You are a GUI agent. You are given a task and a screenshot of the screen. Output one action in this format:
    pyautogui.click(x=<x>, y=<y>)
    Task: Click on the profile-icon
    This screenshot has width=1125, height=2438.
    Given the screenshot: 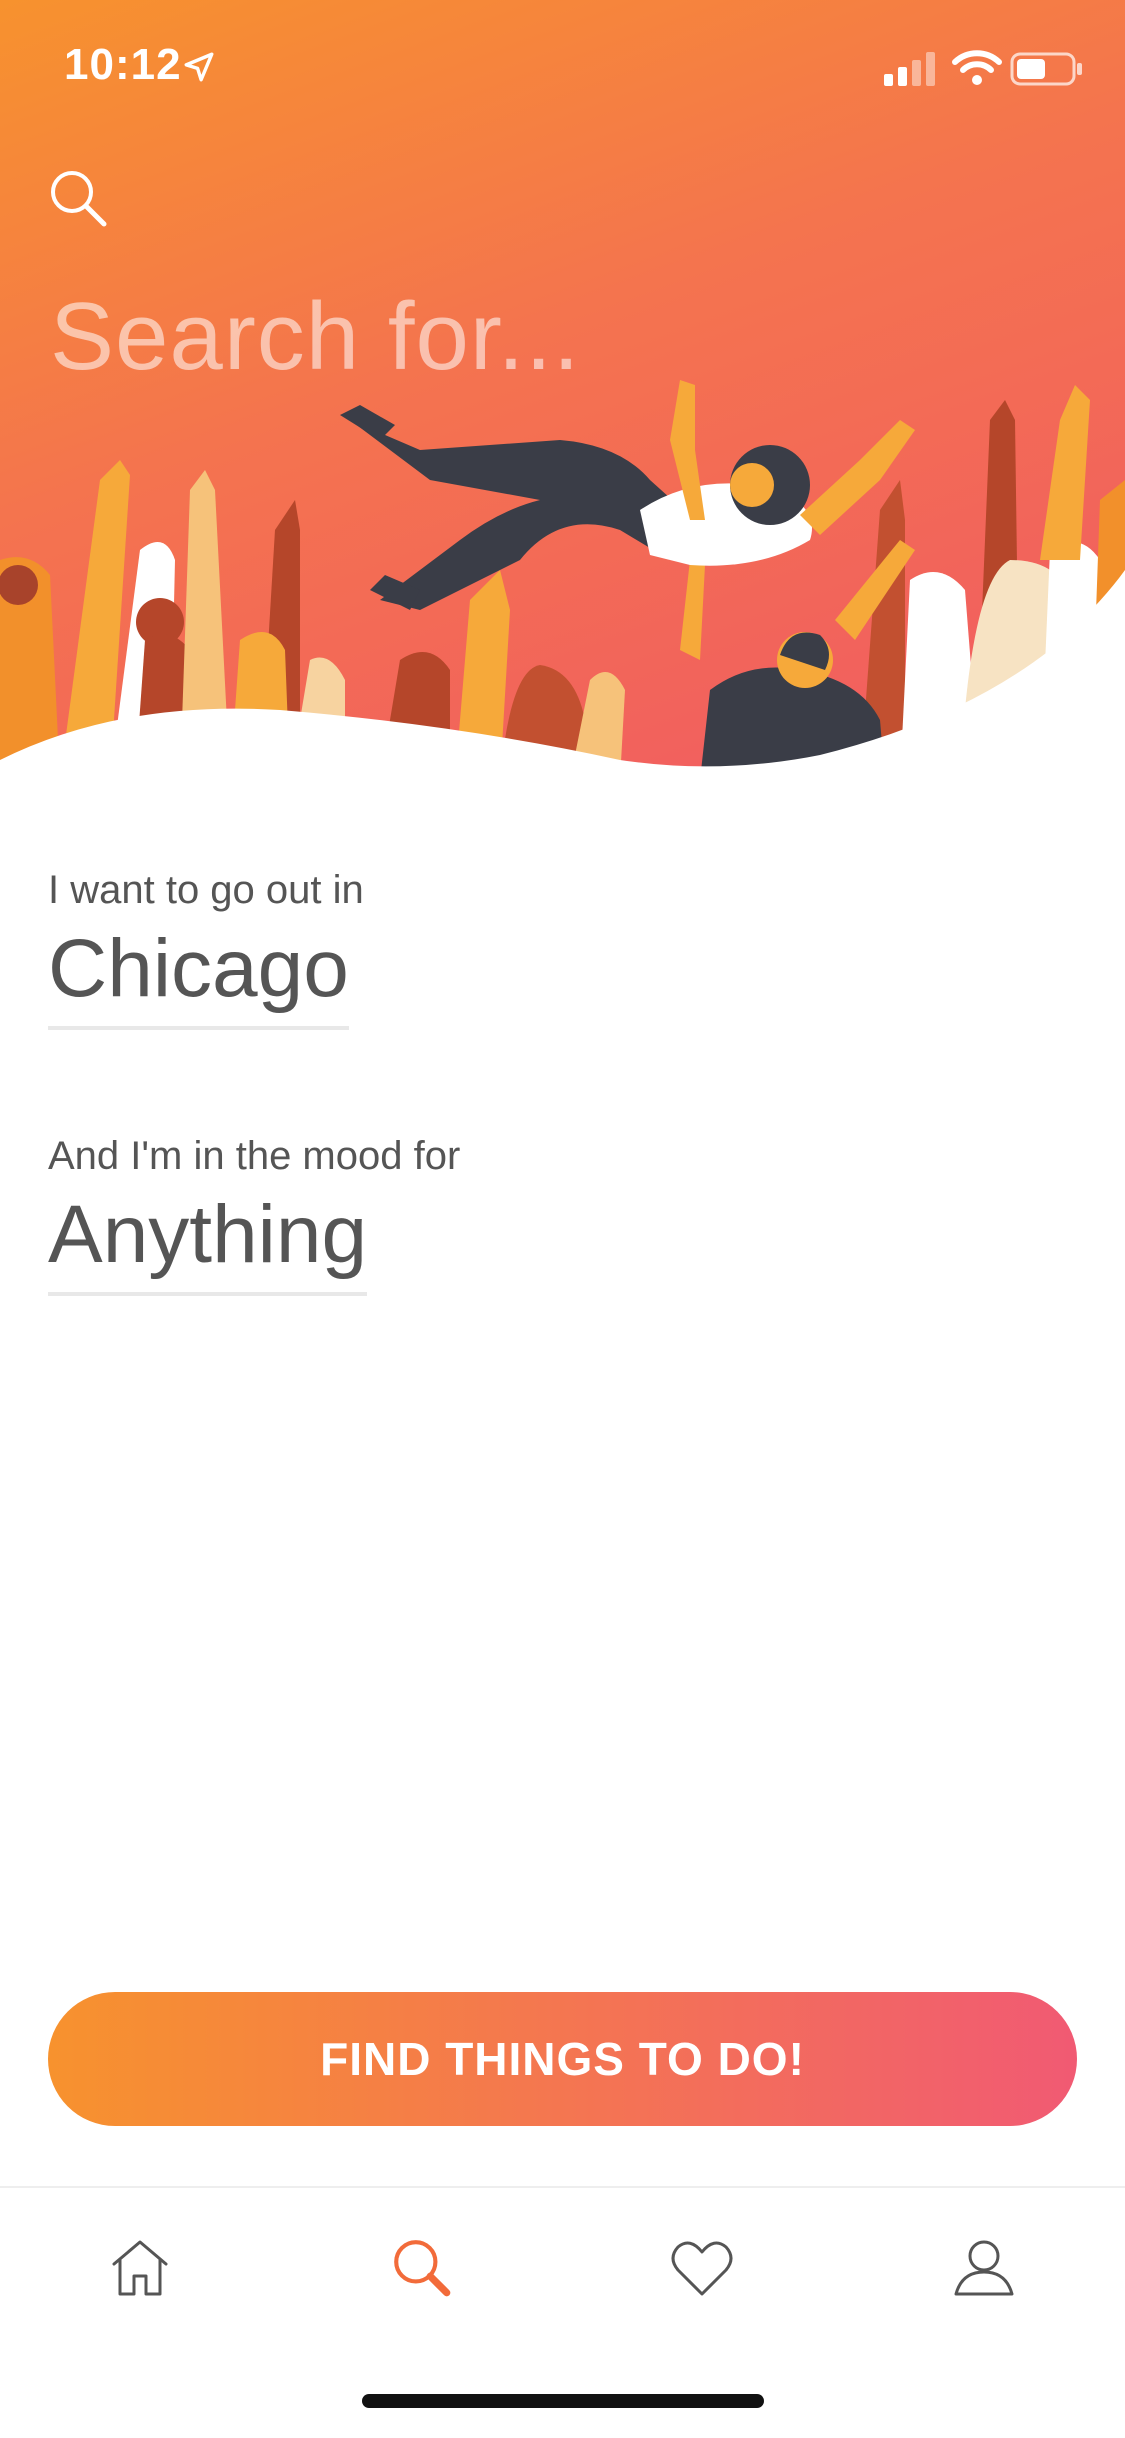 What is the action you would take?
    pyautogui.click(x=984, y=2270)
    